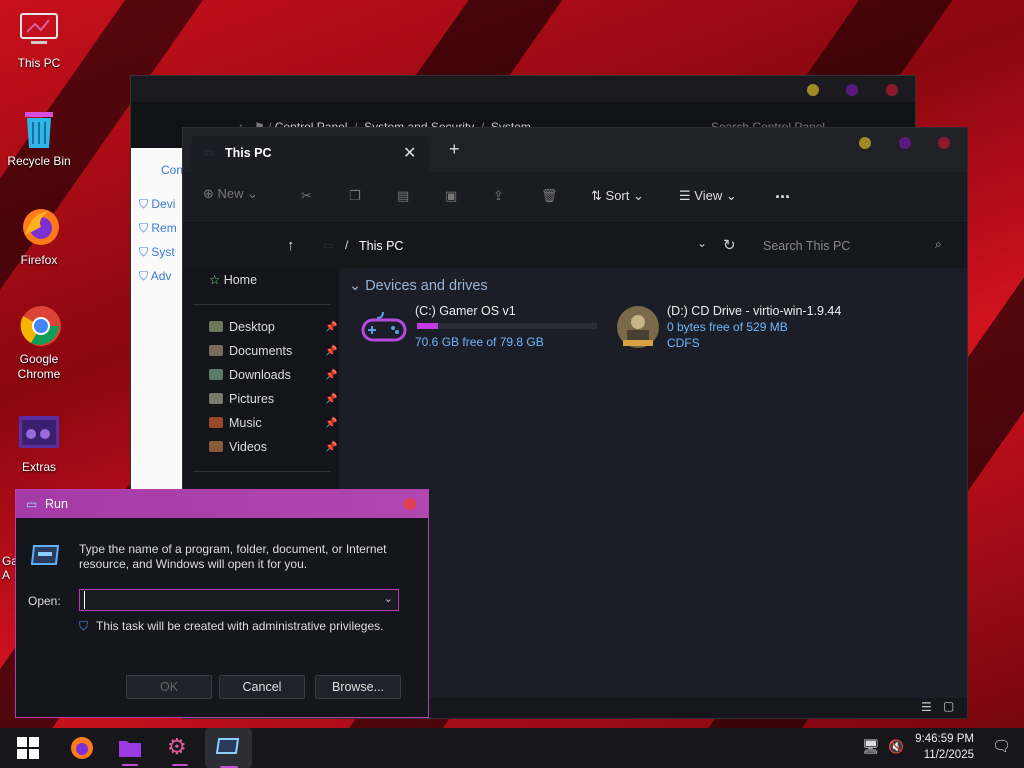  I want to click on desktop-icon-label: Google Chrome, so click(39, 366).